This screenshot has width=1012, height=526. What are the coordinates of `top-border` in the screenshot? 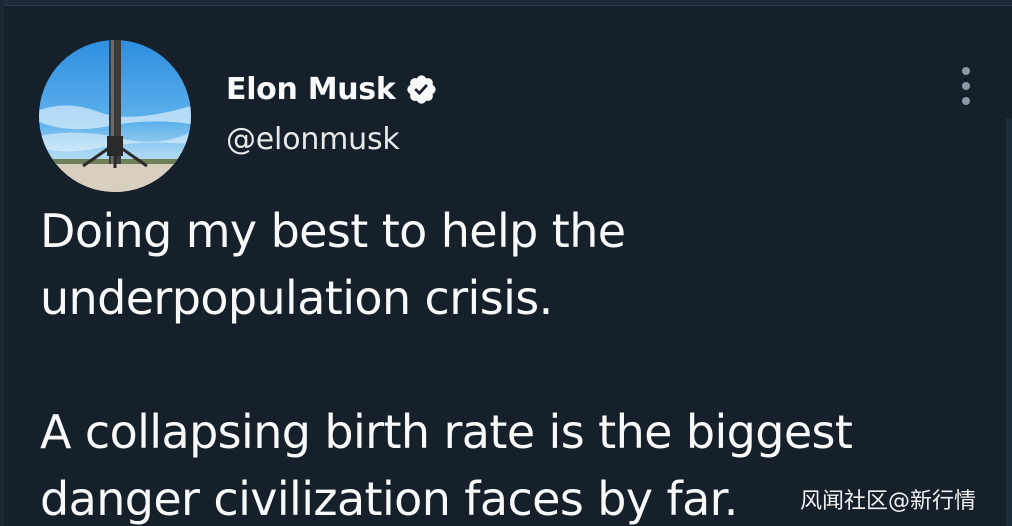 It's located at (506, 3).